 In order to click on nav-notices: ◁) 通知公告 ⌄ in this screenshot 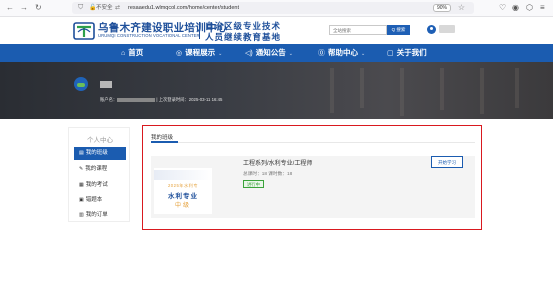, I will do `click(269, 53)`.